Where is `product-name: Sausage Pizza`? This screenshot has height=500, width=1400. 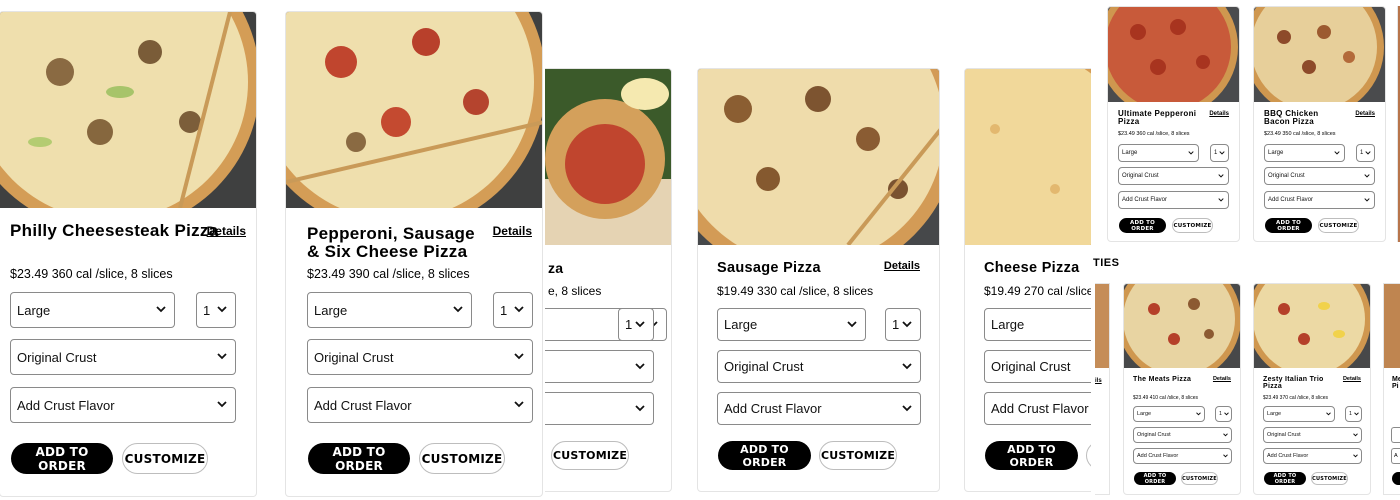
product-name: Sausage Pizza is located at coordinates (769, 268).